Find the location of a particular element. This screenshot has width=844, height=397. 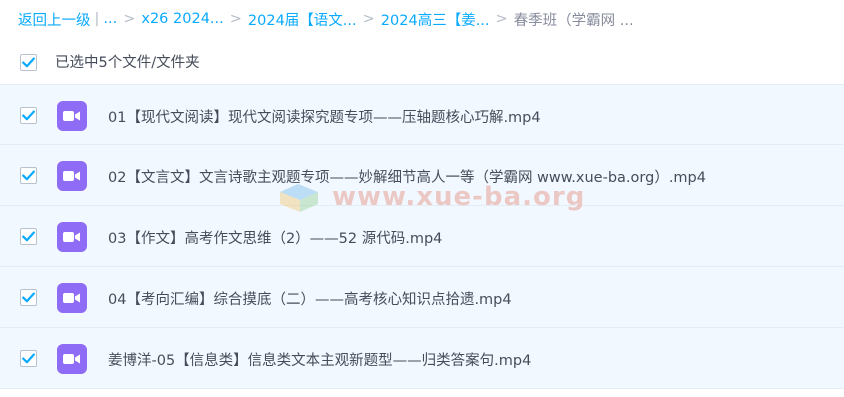

selection-bar: 已选中5个文件/文件夹 is located at coordinates (422, 61).